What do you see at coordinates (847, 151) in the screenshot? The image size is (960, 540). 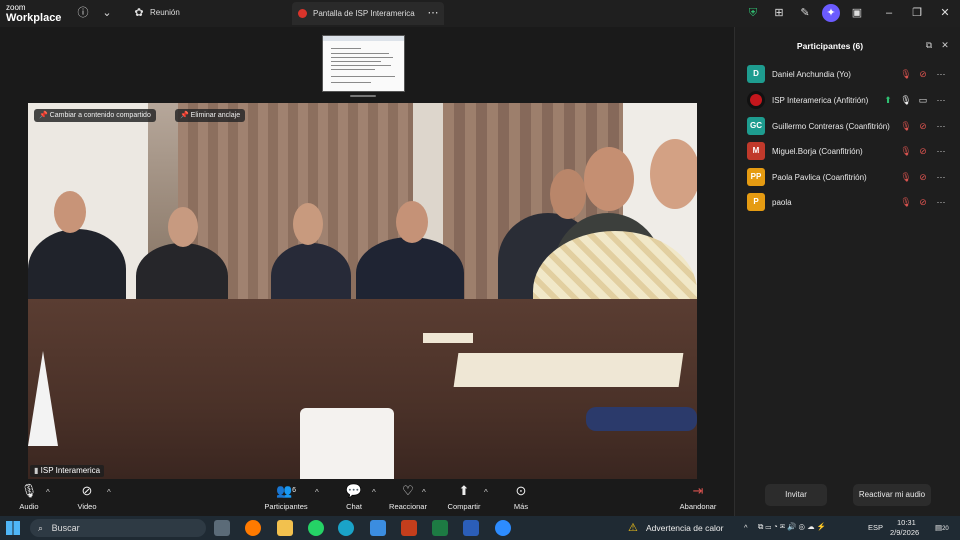 I see `participant-row: M Miguel.Borja (Coanfitrión) 🎙 ⊘ ⋯` at bounding box center [847, 151].